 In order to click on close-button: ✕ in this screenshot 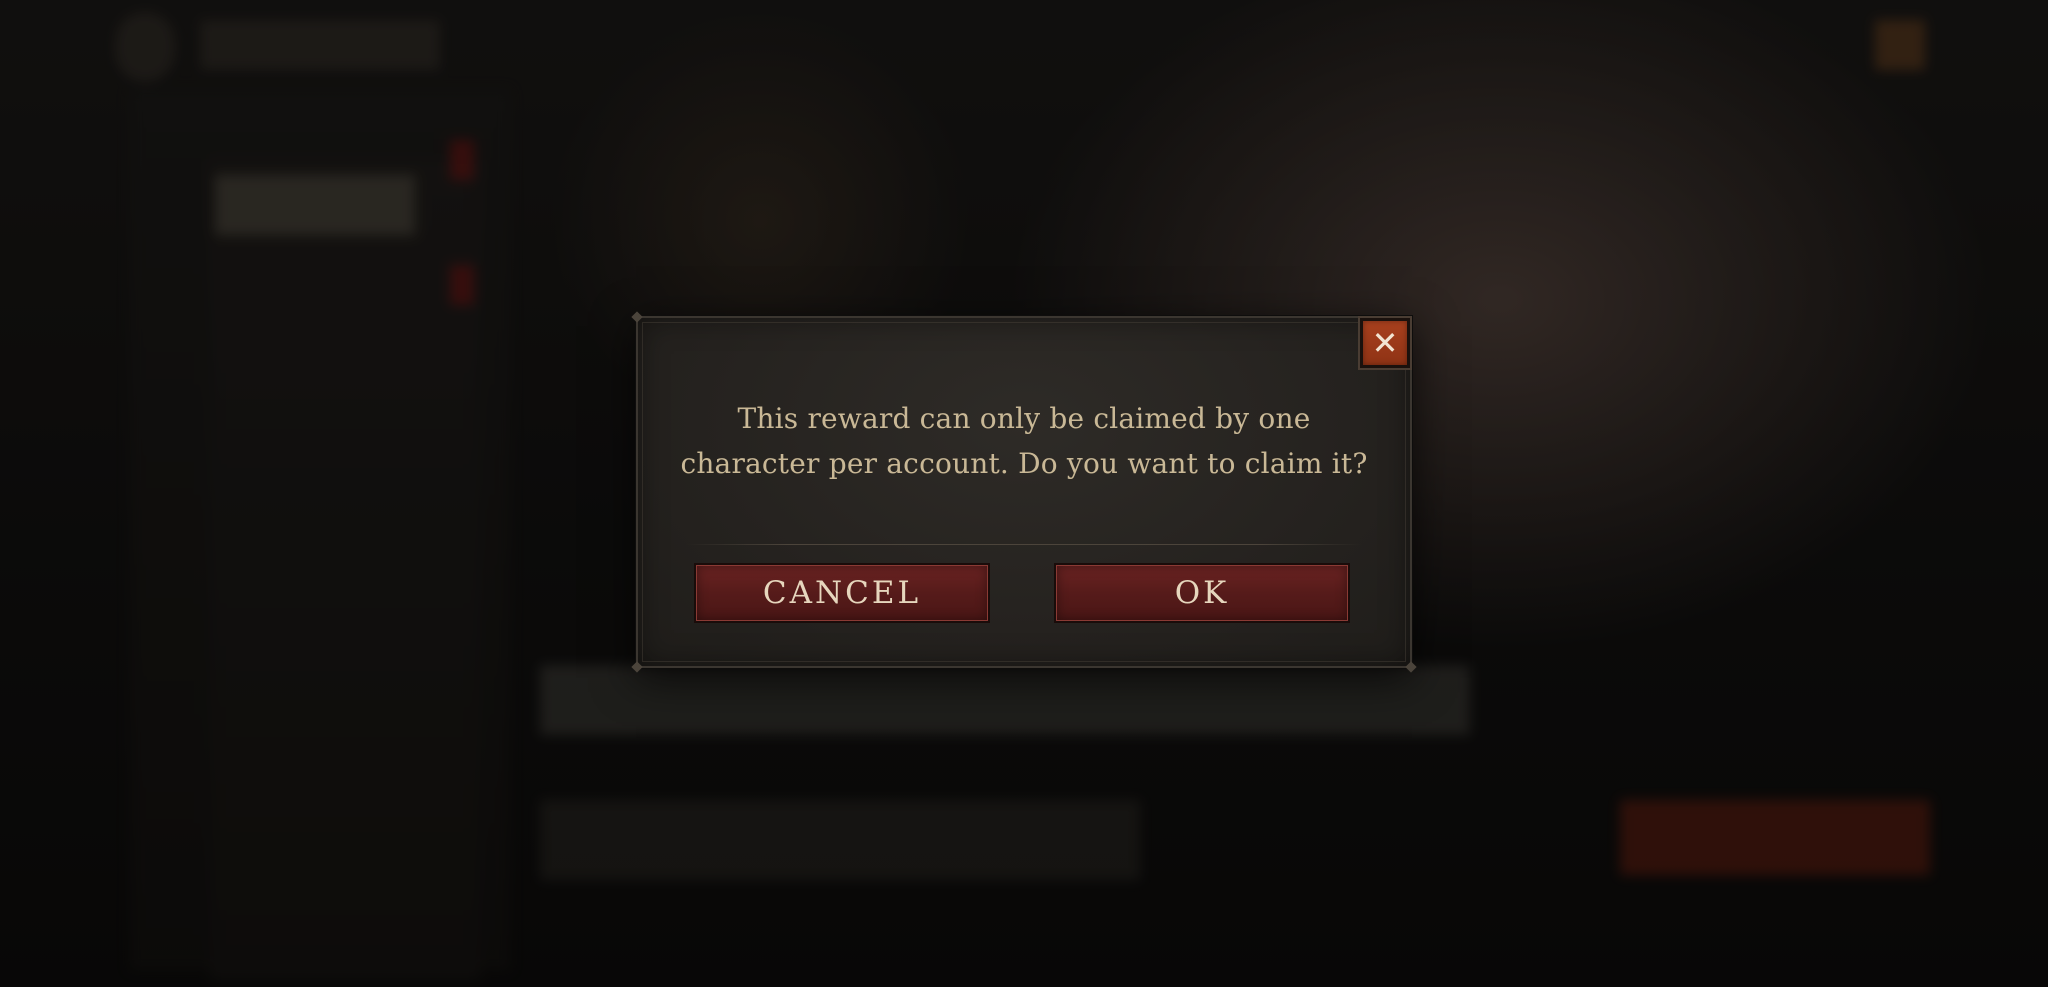, I will do `click(1385, 343)`.